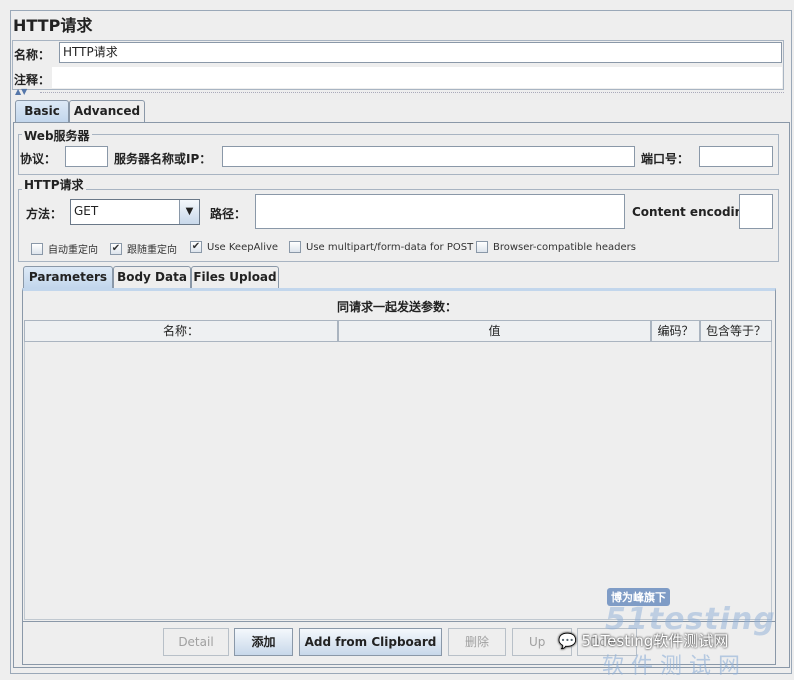 The image size is (794, 680). I want to click on protocol-label: 协议：, so click(38, 159).